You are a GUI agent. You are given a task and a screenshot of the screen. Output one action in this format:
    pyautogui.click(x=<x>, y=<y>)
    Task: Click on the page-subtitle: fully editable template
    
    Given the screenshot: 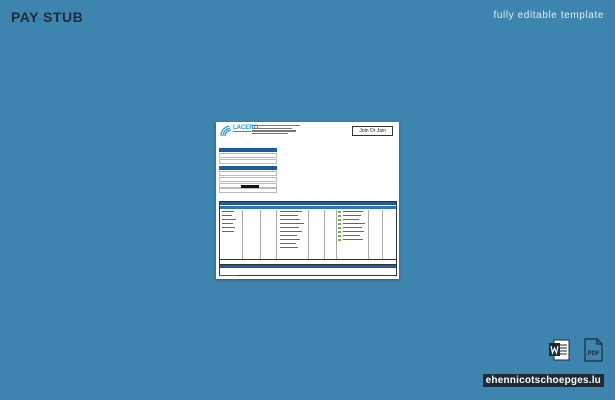 What is the action you would take?
    pyautogui.click(x=548, y=15)
    